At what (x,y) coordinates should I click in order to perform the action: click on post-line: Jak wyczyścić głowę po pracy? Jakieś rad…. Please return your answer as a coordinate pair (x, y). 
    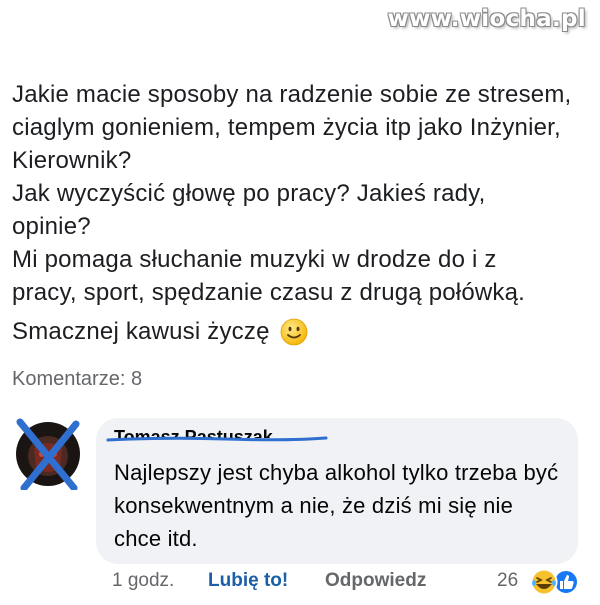
    Looking at the image, I should click on (249, 193).